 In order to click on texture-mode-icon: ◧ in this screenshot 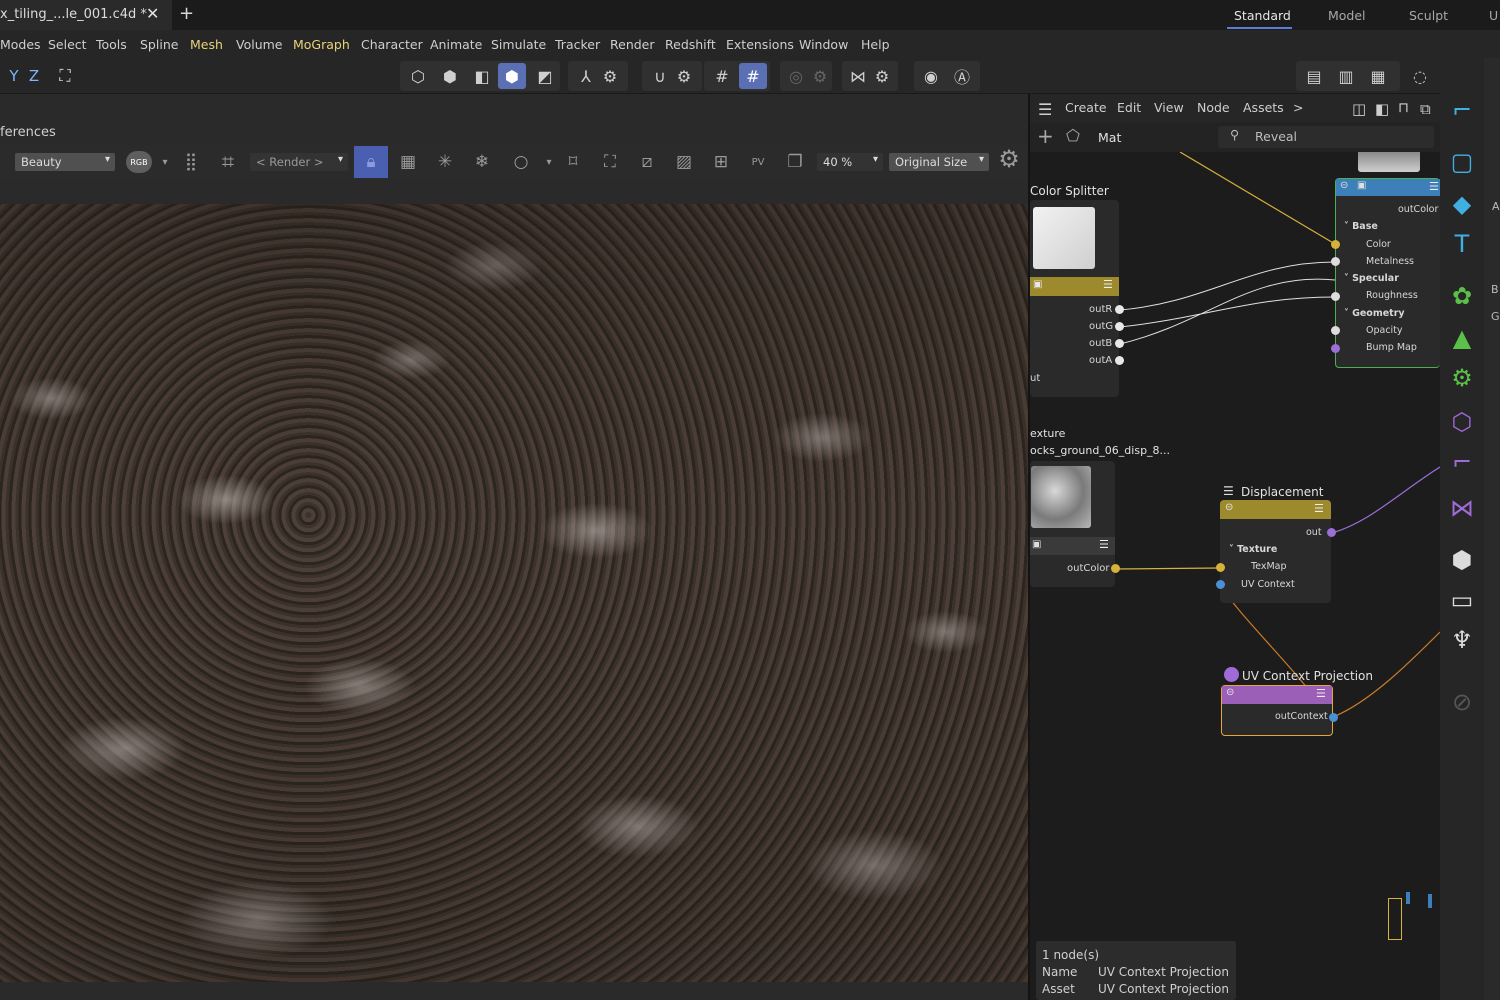, I will do `click(482, 76)`.